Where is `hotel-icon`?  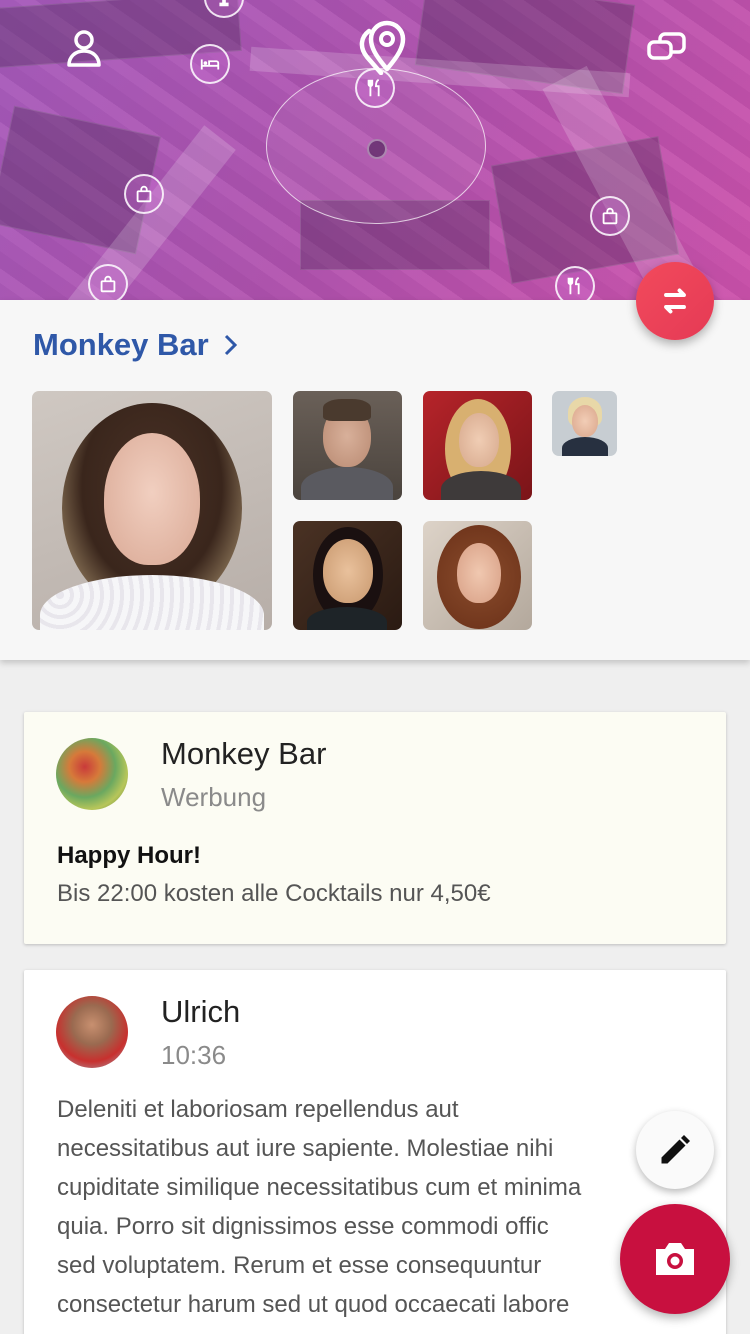 hotel-icon is located at coordinates (210, 64).